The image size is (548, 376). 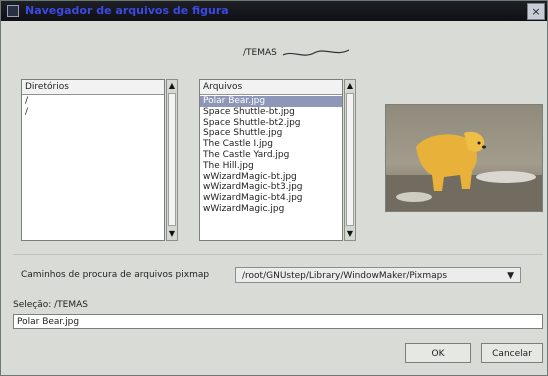 I want to click on image-preview, so click(x=464, y=158).